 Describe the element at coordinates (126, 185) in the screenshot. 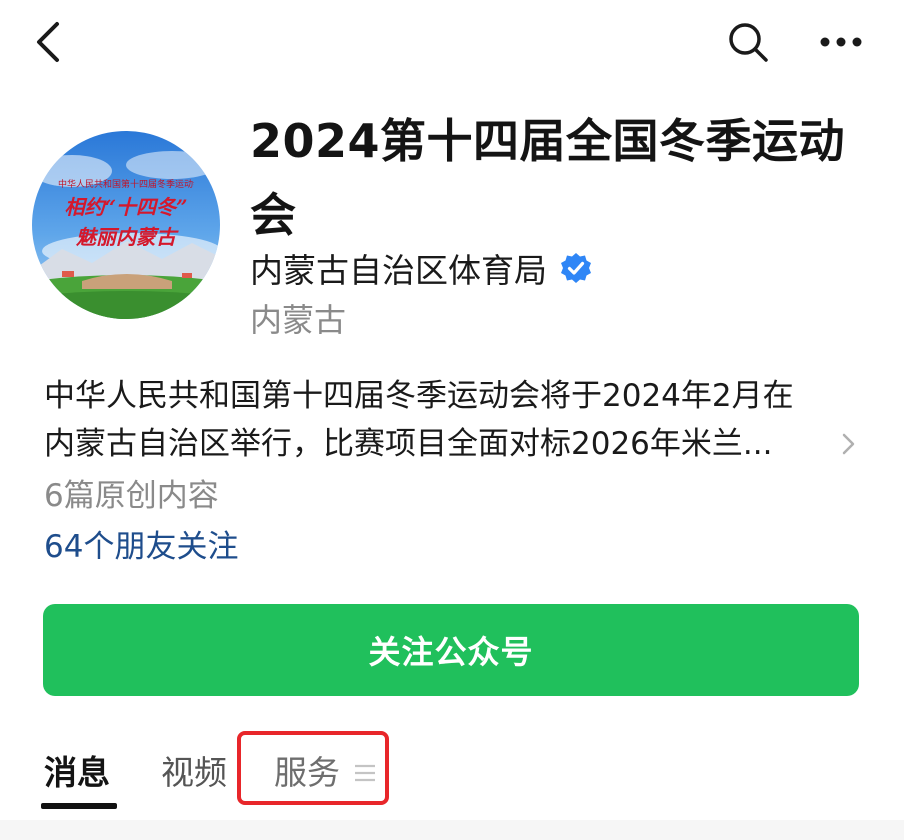

I see `avatar-caption-line1: 中华人民共和国第十四届冬季运动会` at that location.